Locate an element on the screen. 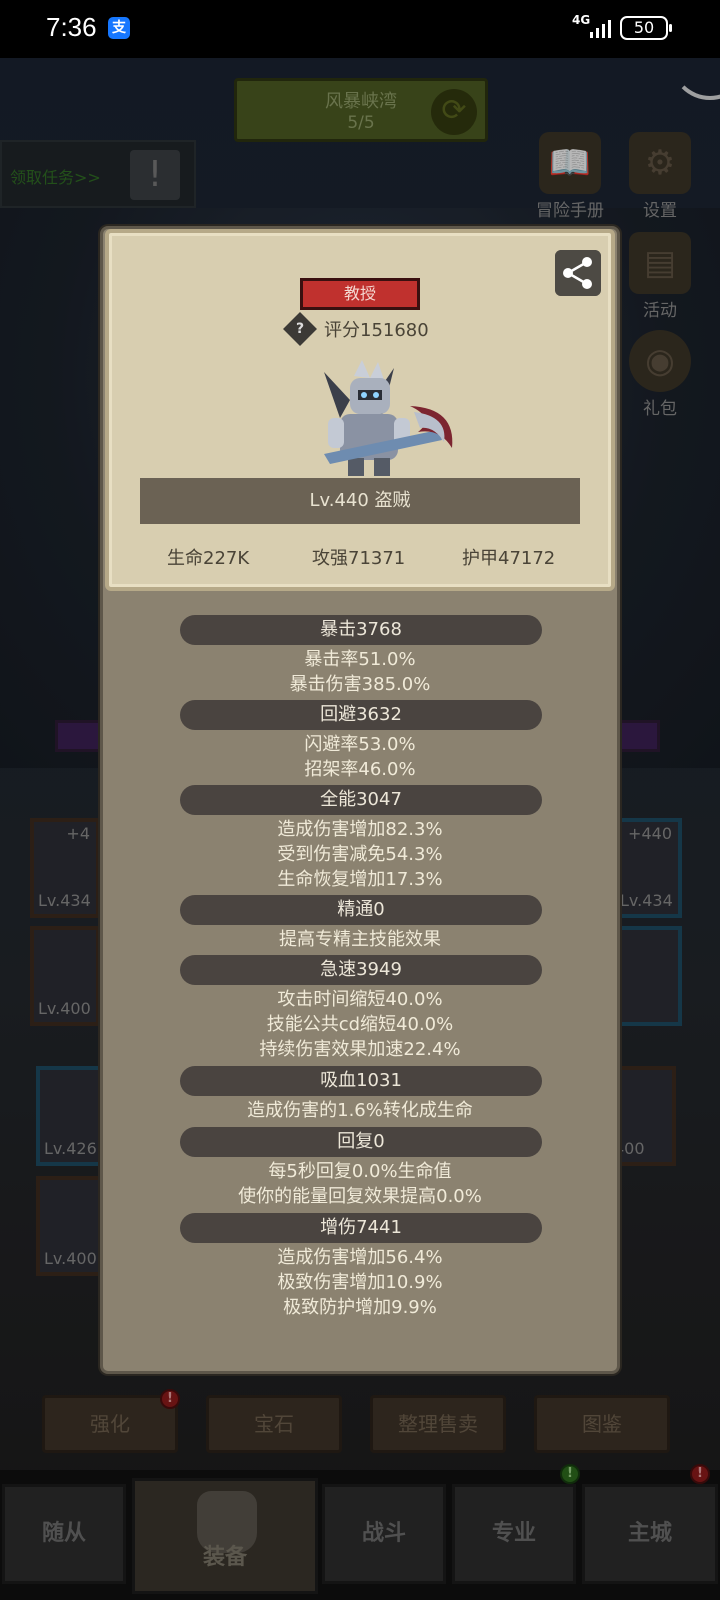 This screenshot has width=720, height=1600. attr-header-evasion: 回避3632 is located at coordinates (361, 715).